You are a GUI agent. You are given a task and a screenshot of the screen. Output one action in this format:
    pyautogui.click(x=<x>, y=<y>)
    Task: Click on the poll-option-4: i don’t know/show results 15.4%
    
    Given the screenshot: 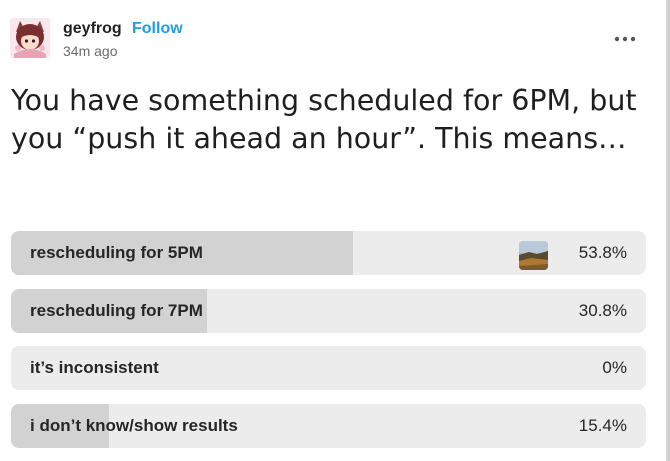 What is the action you would take?
    pyautogui.click(x=328, y=426)
    